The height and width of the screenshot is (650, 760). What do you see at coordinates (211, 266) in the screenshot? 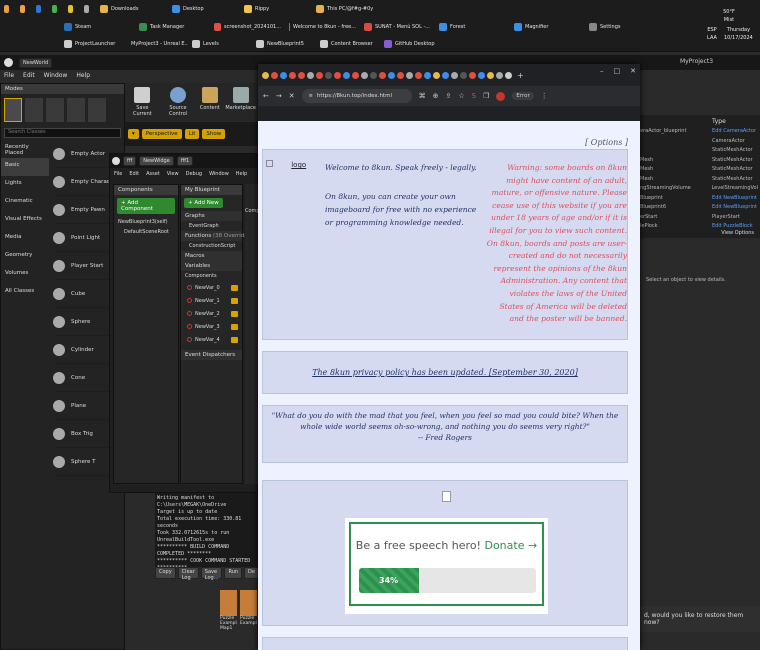
I see `variables-section: Variables` at bounding box center [211, 266].